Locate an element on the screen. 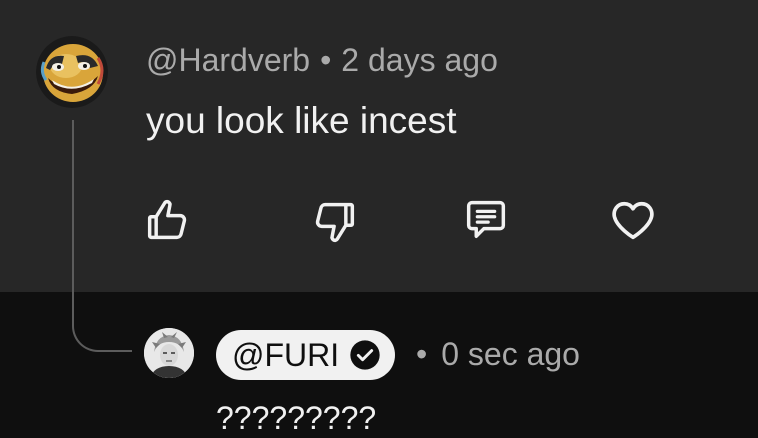  comment-meta: @Hardverb • 2 days ago is located at coordinates (322, 60).